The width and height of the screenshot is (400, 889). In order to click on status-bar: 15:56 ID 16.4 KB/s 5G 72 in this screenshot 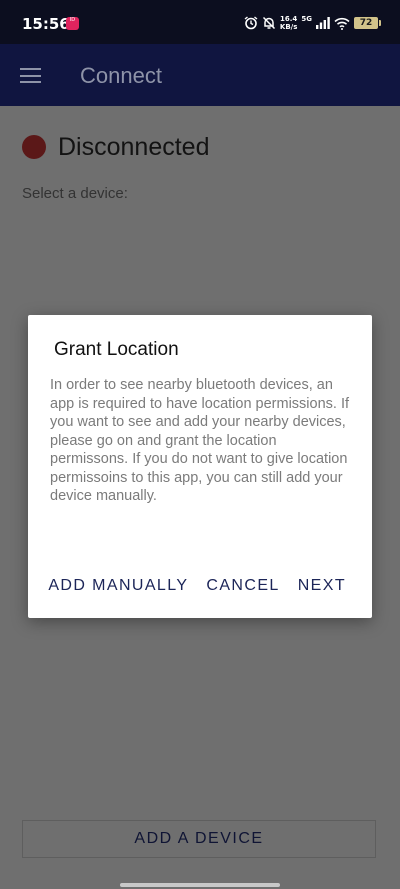, I will do `click(200, 22)`.